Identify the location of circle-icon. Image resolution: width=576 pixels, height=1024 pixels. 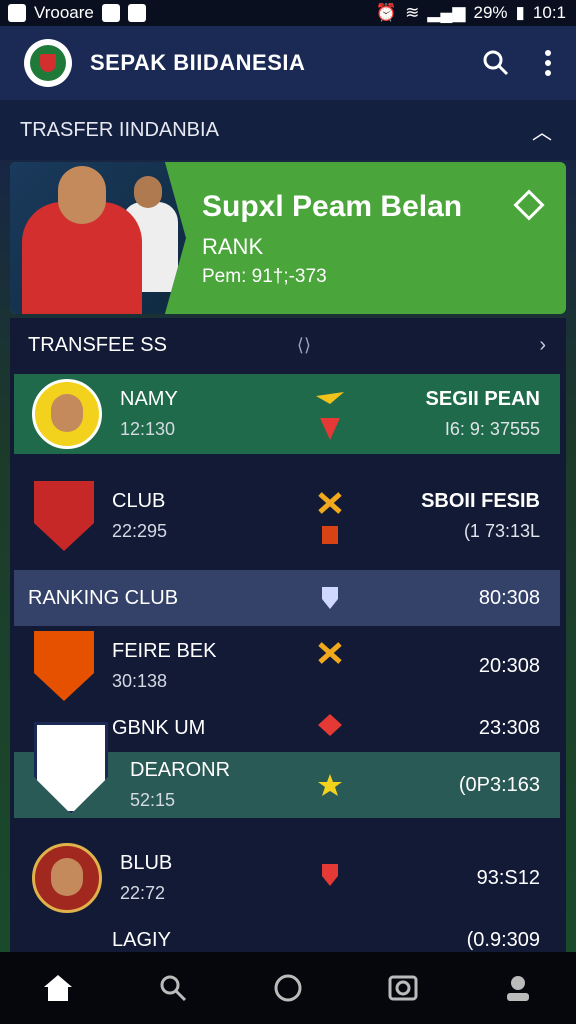
(288, 988).